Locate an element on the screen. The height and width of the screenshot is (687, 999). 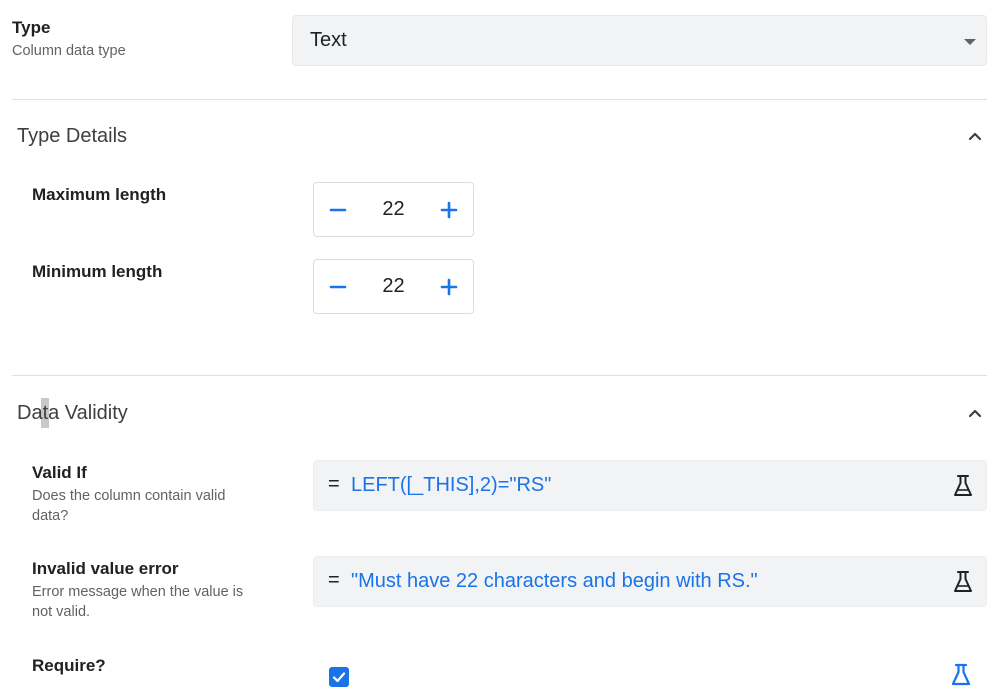
data-validity-collapse-toggle is located at coordinates (975, 415).